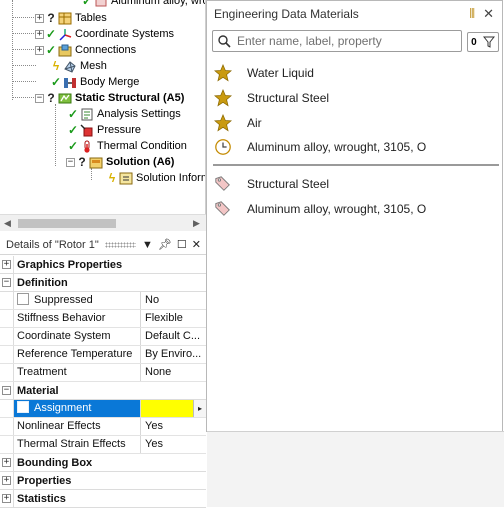  Describe the element at coordinates (123, 114) in the screenshot. I see `tree-item-analysis-settings: ✓ Analysis Settings` at that location.